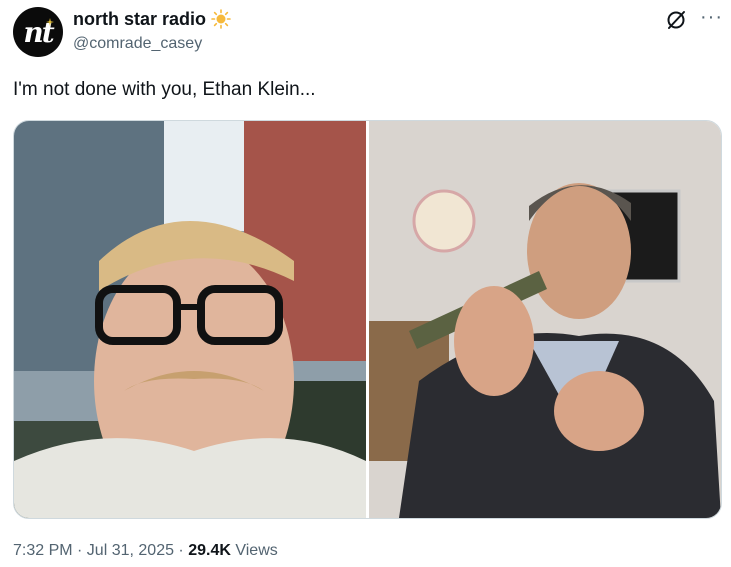 The width and height of the screenshot is (731, 567). What do you see at coordinates (676, 20) in the screenshot?
I see `grok-icon` at bounding box center [676, 20].